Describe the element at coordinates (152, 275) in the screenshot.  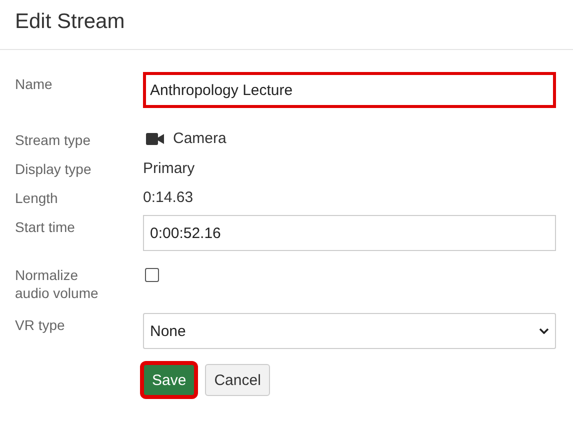
I see `checkbox` at that location.